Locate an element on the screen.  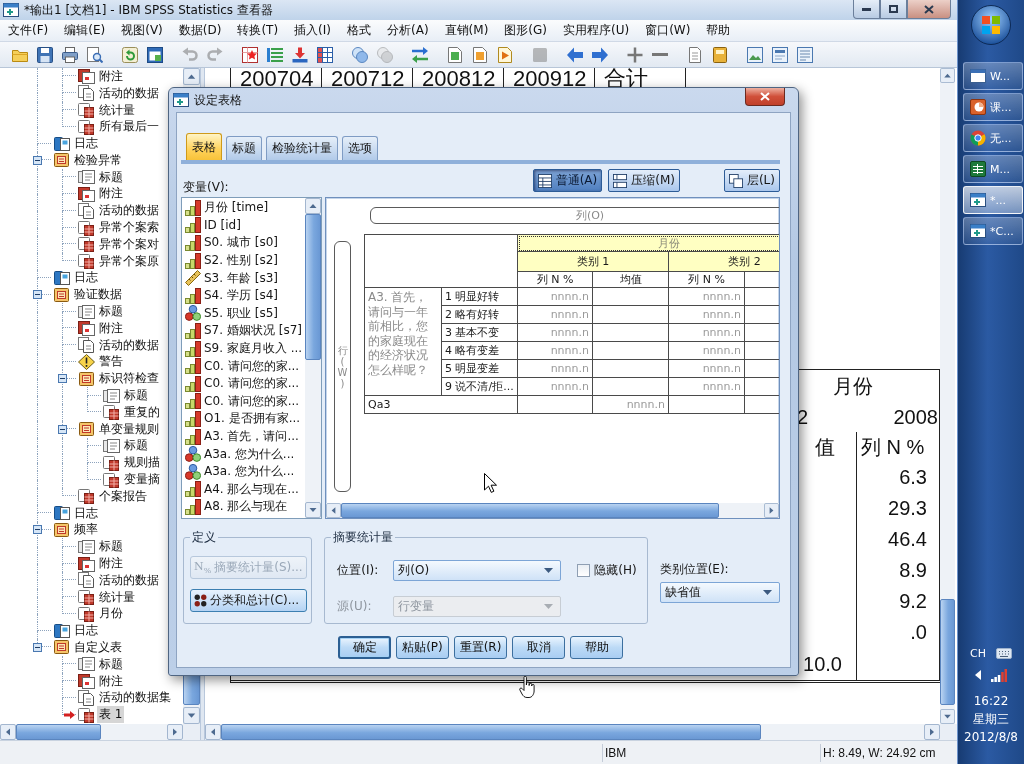
grid-icon is located at coordinates (325, 54).